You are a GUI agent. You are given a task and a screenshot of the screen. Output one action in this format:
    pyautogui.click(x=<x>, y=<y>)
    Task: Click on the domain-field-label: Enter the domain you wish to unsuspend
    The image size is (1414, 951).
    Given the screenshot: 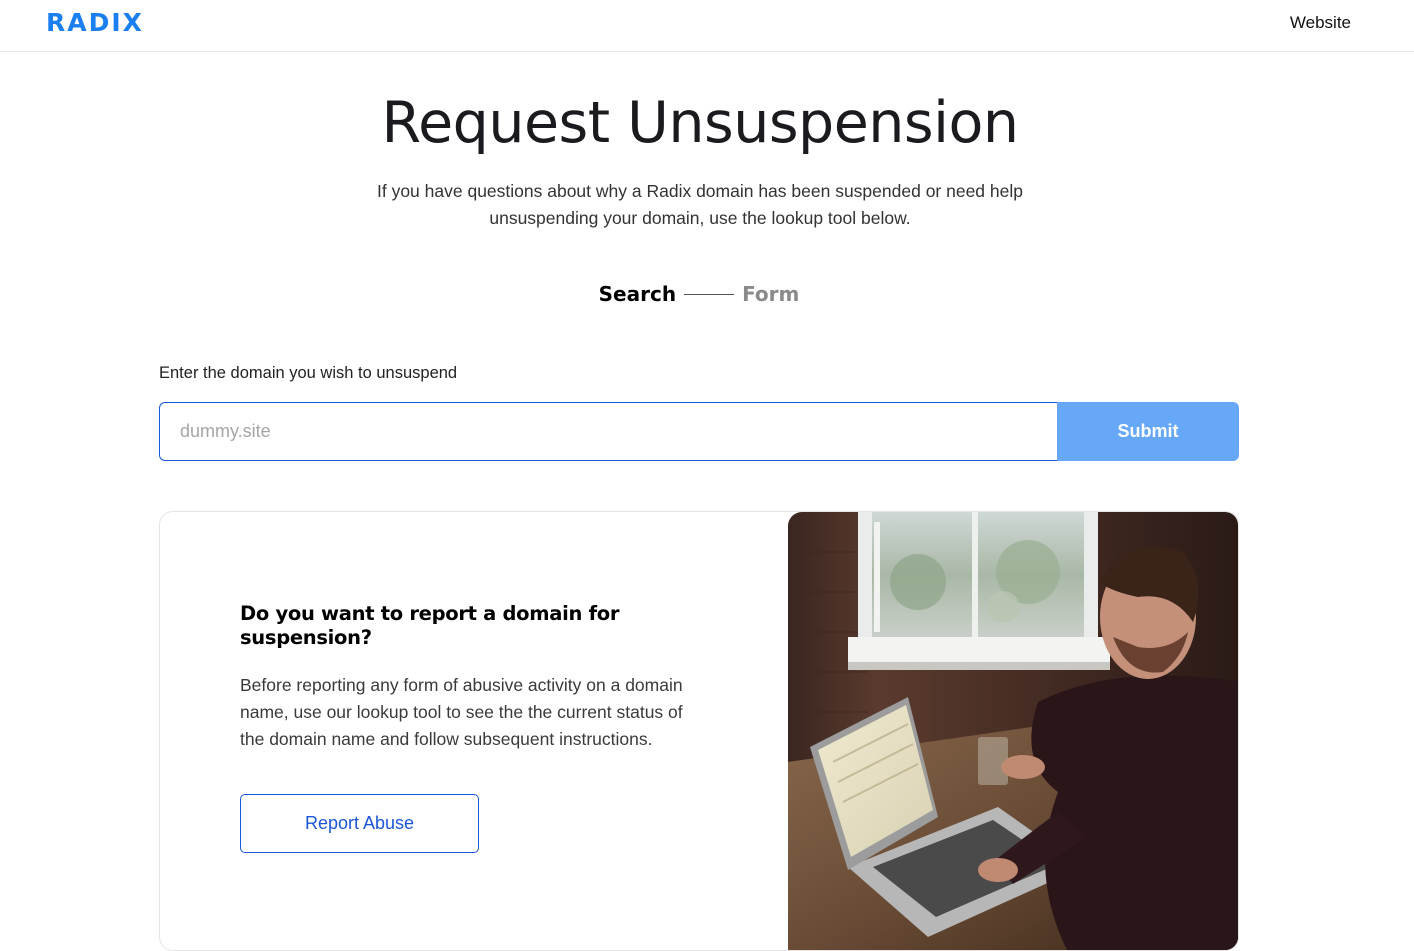 What is the action you would take?
    pyautogui.click(x=308, y=373)
    